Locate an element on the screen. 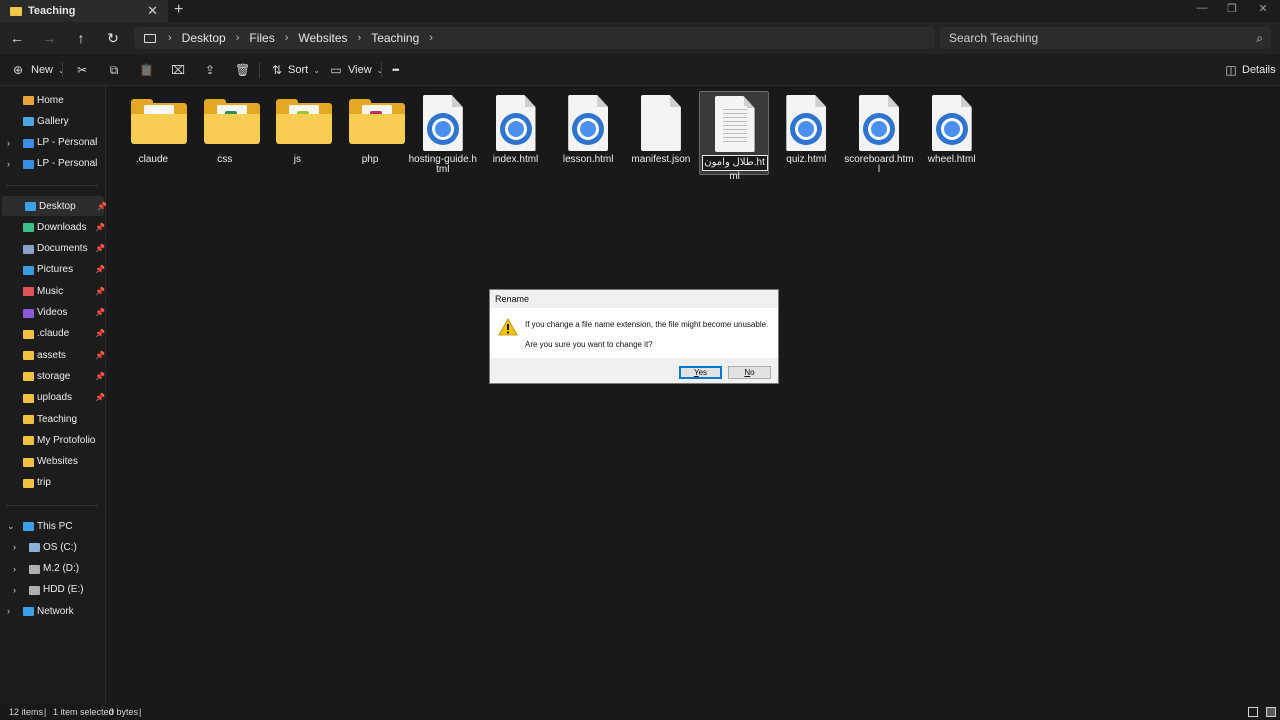 The height and width of the screenshot is (720, 1280). sidebar-item-label: Home is located at coordinates (50, 100).